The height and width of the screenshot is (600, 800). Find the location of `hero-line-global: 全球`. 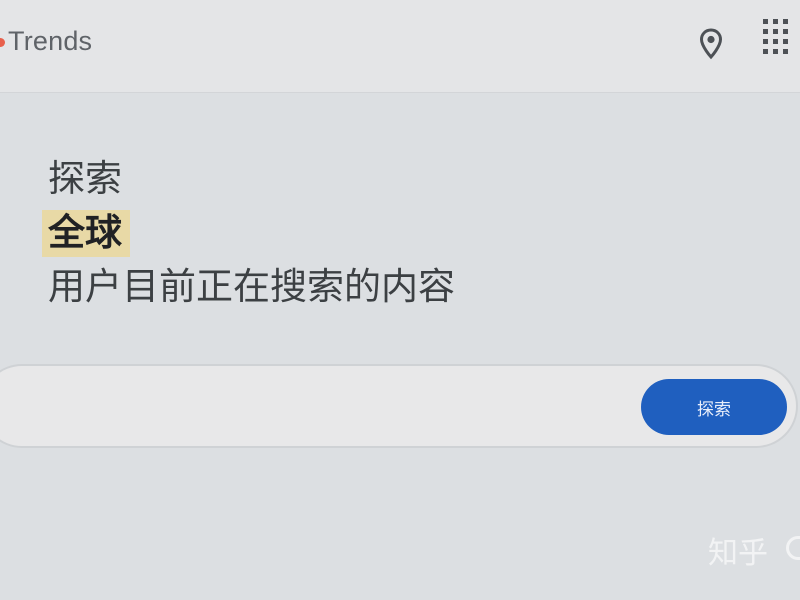

hero-line-global: 全球 is located at coordinates (86, 233).